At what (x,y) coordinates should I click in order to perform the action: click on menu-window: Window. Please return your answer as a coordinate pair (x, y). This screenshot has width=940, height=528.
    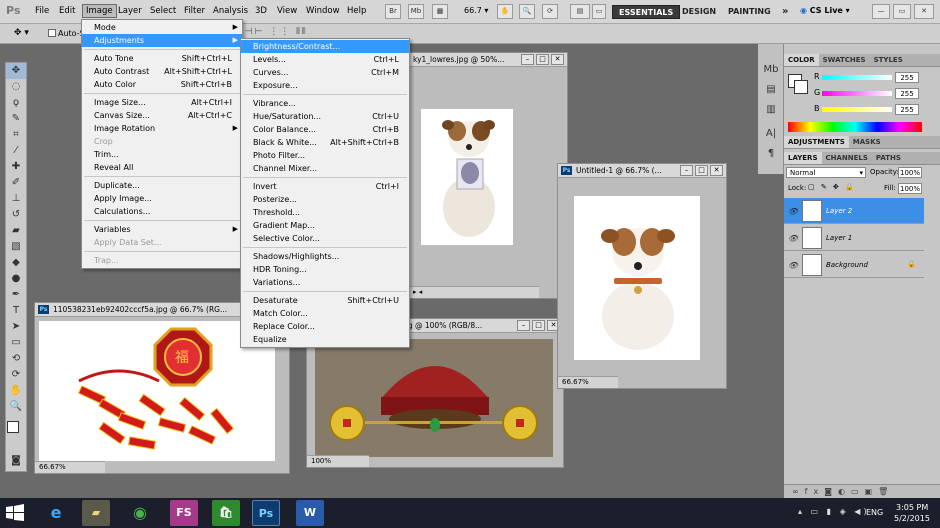
    Looking at the image, I should click on (323, 11).